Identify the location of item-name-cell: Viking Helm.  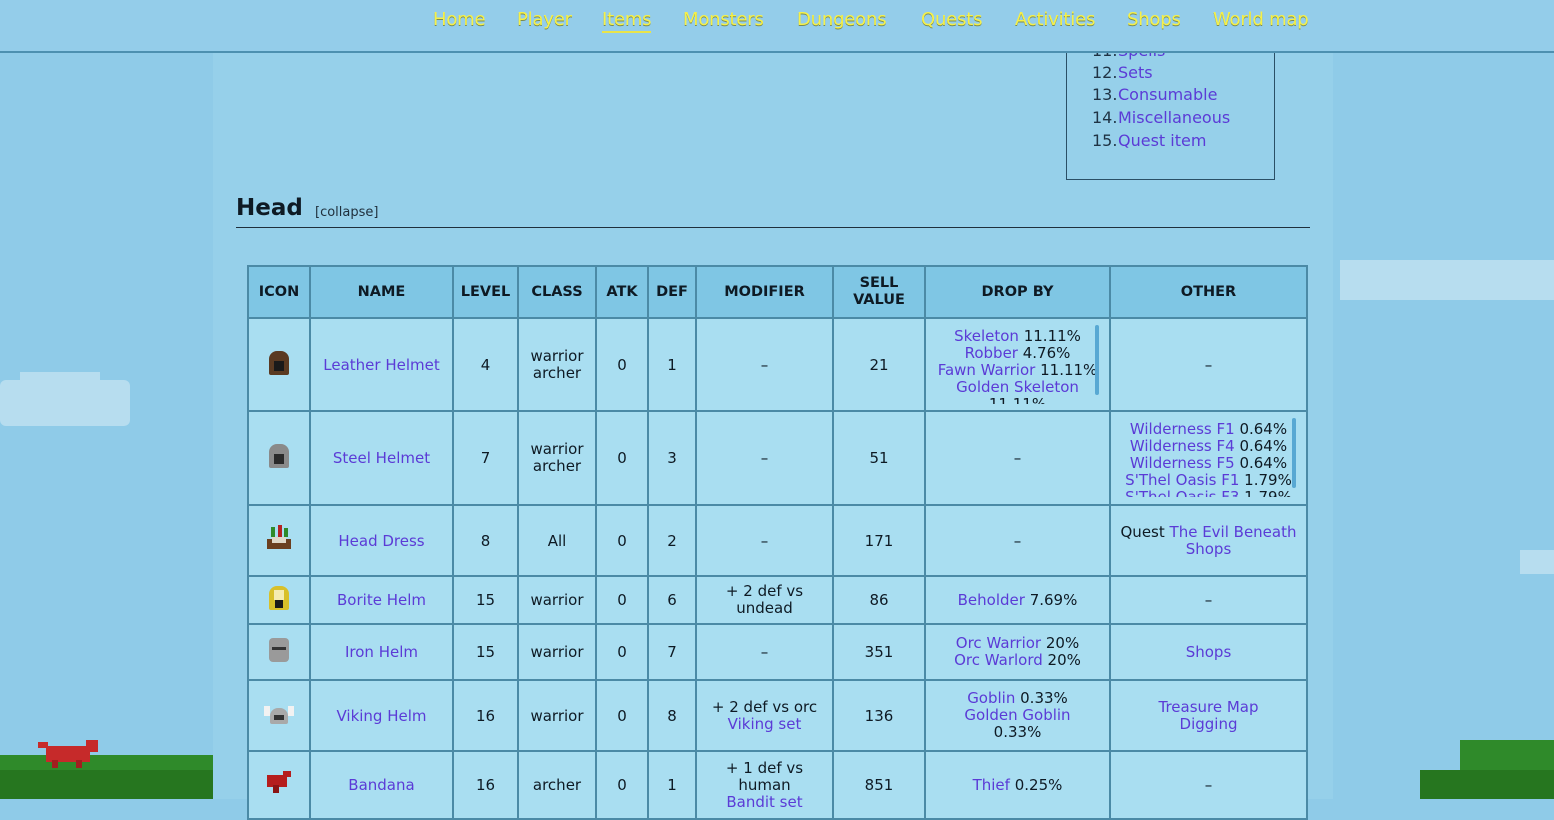
(381, 715).